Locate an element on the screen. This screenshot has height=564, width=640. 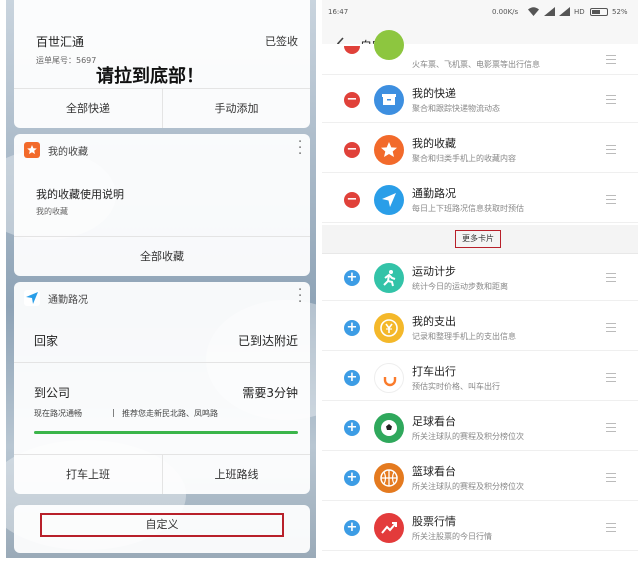
card-description: 火车票、飞机票、电影票等出行信息 is located at coordinates (476, 64).